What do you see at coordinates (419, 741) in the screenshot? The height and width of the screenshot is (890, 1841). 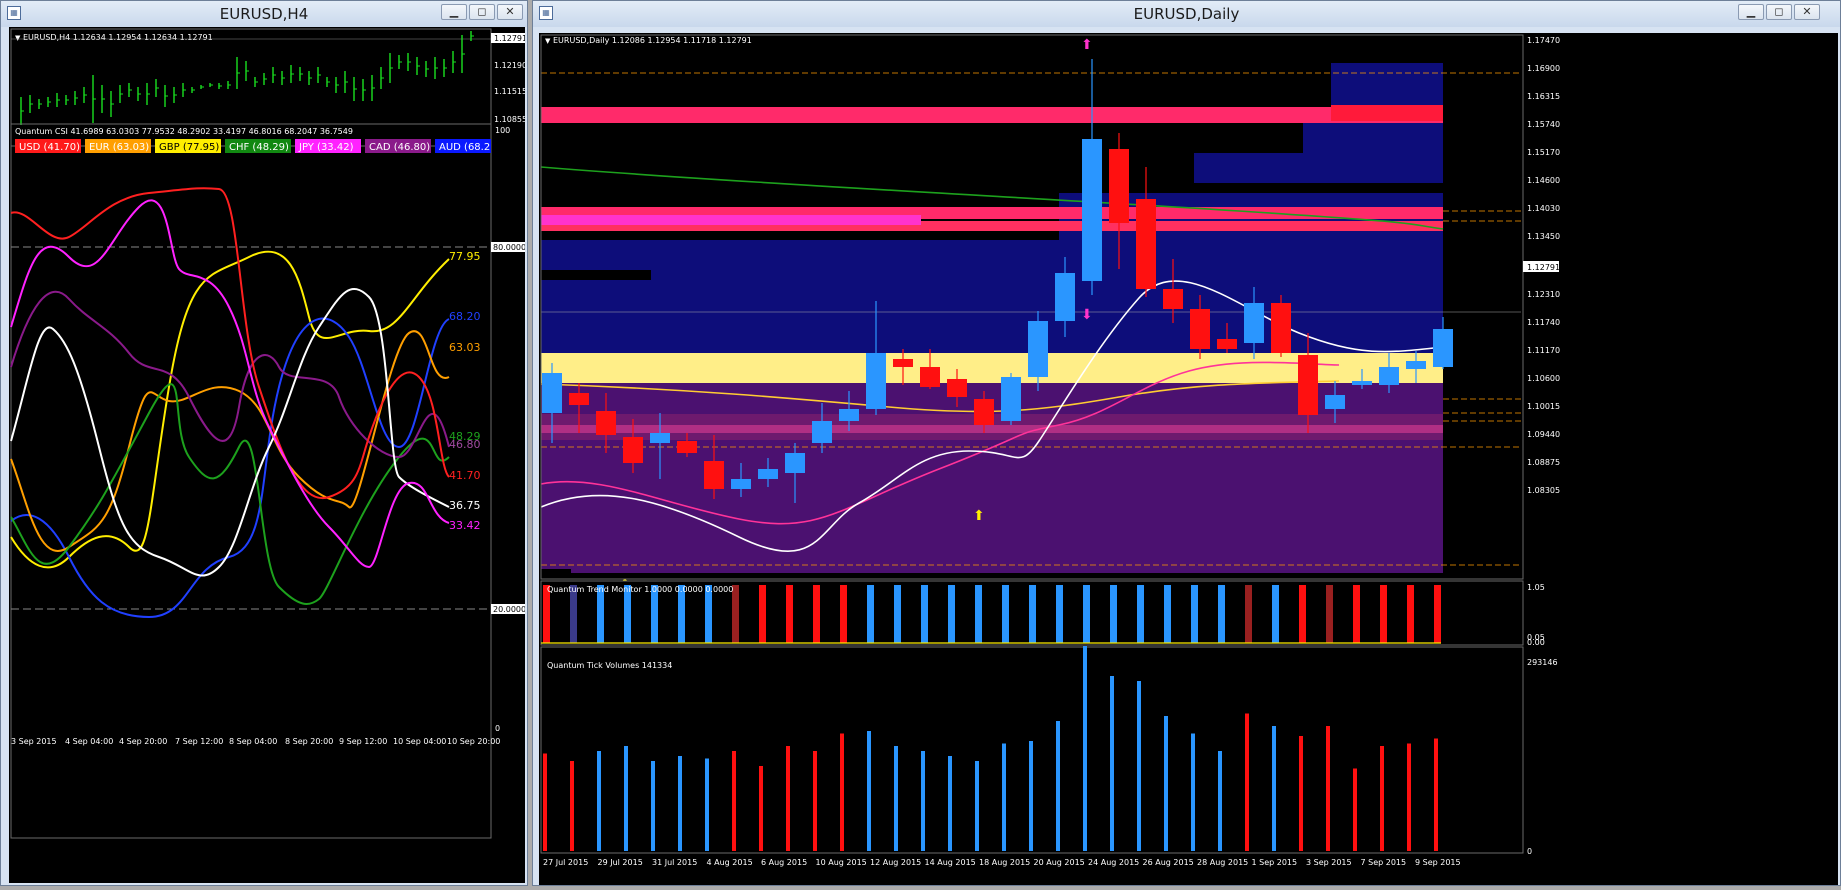 I see `time-label: 10 Sep 04:00` at bounding box center [419, 741].